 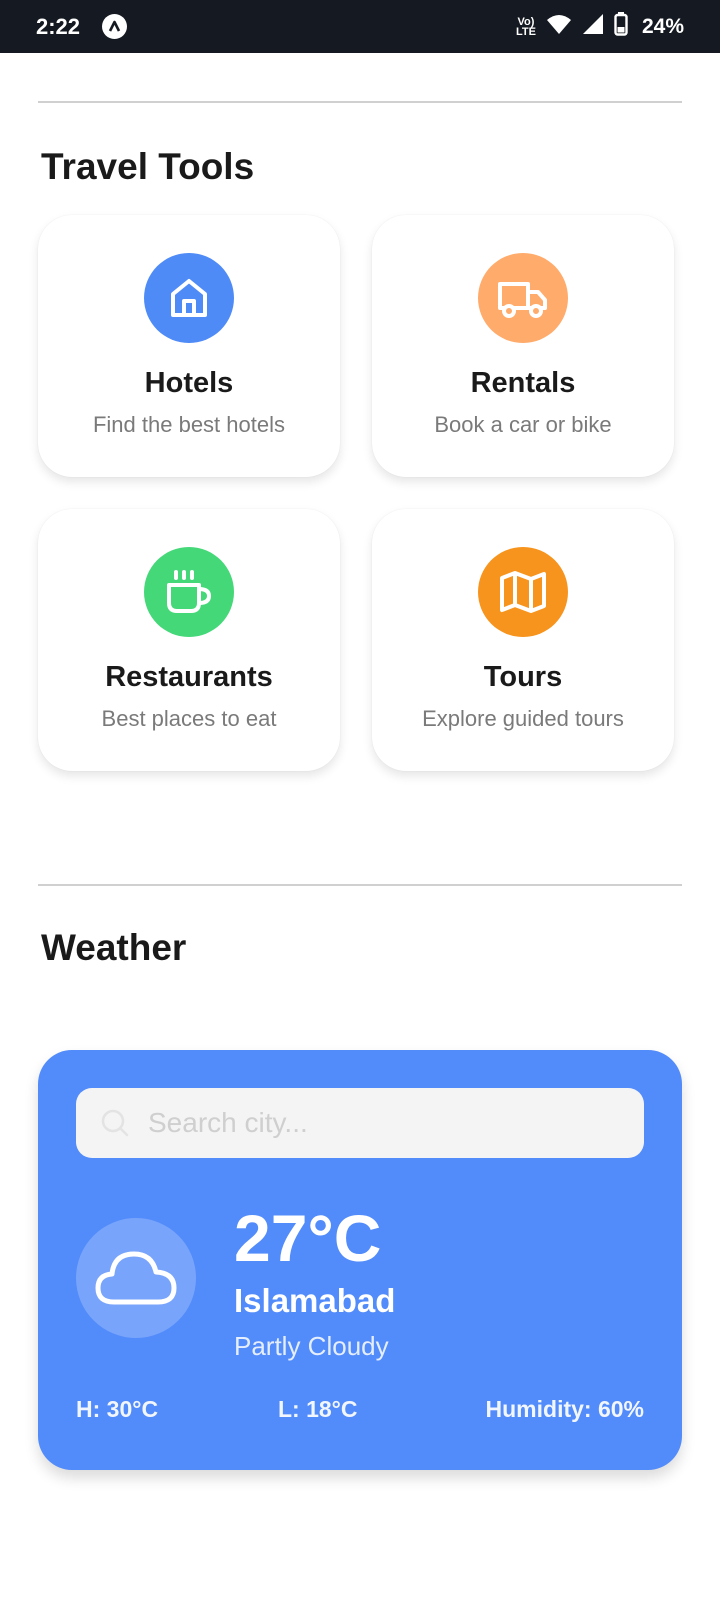 I want to click on weather-condition: Partly Cloudy, so click(x=311, y=1346).